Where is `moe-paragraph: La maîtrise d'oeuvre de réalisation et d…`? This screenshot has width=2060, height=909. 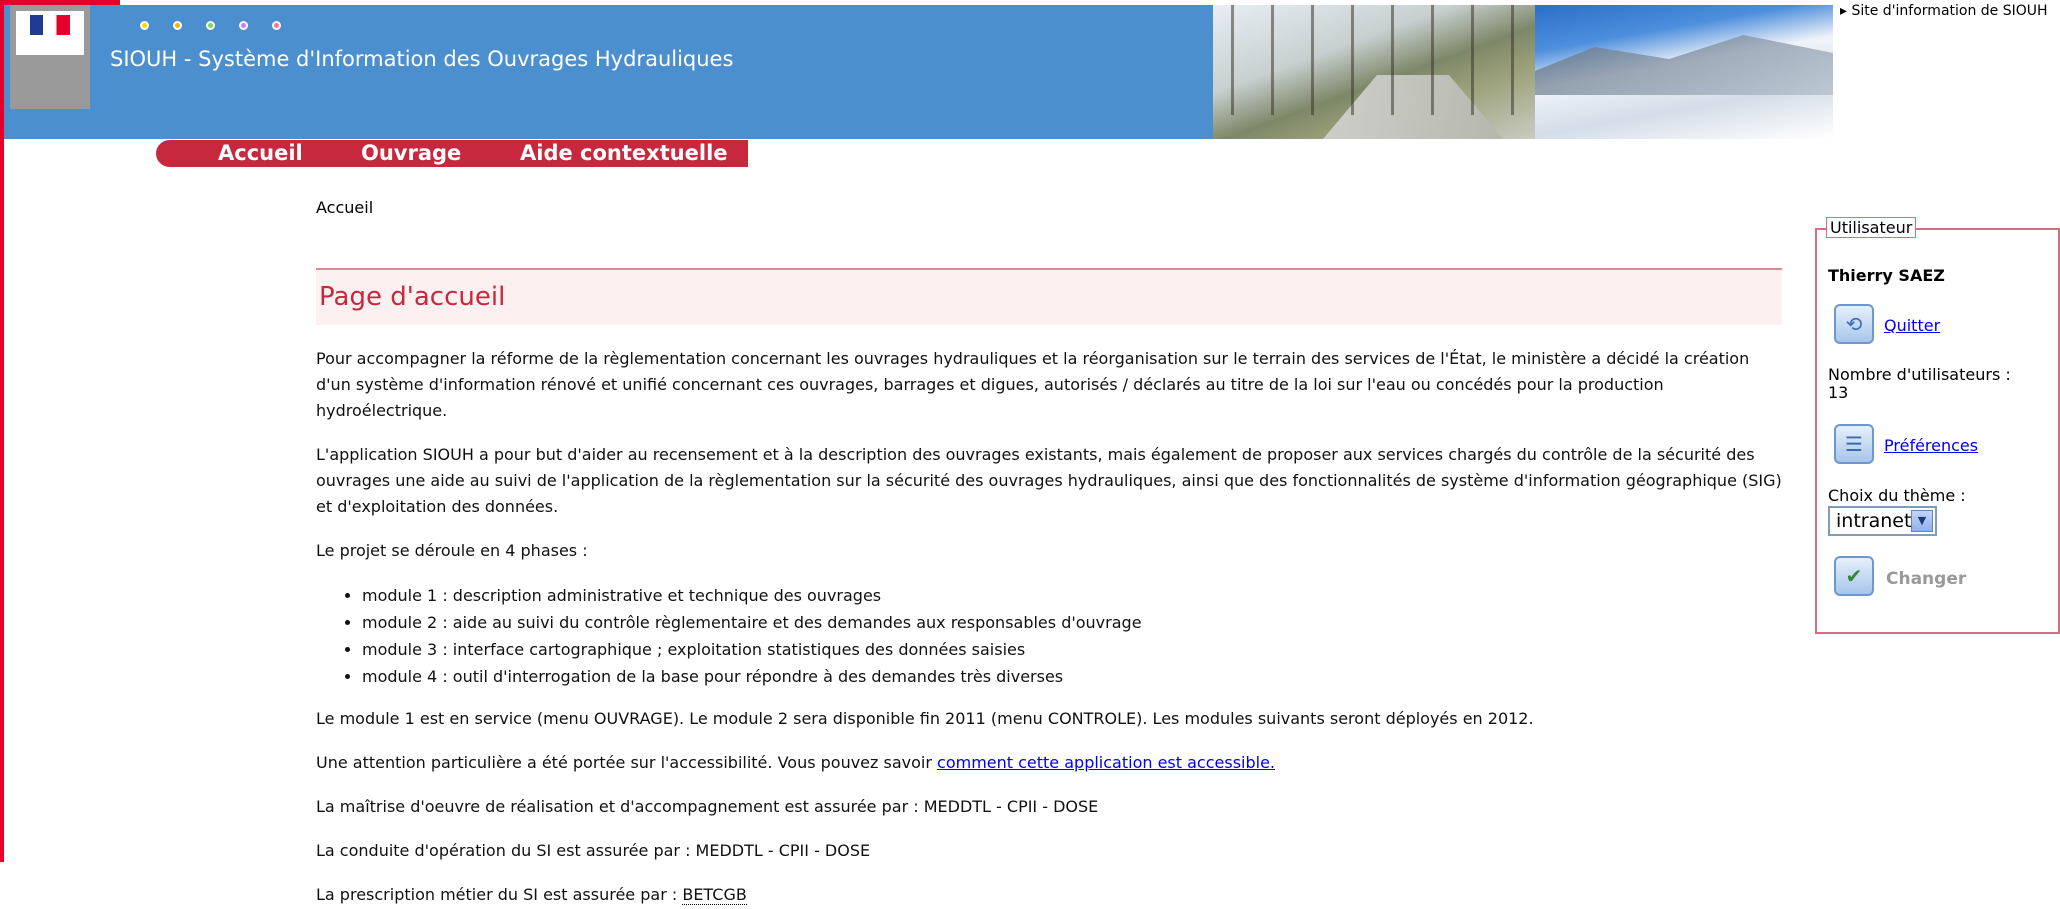
moe-paragraph: La maîtrise d'oeuvre de réalisation et d… is located at coordinates (707, 806).